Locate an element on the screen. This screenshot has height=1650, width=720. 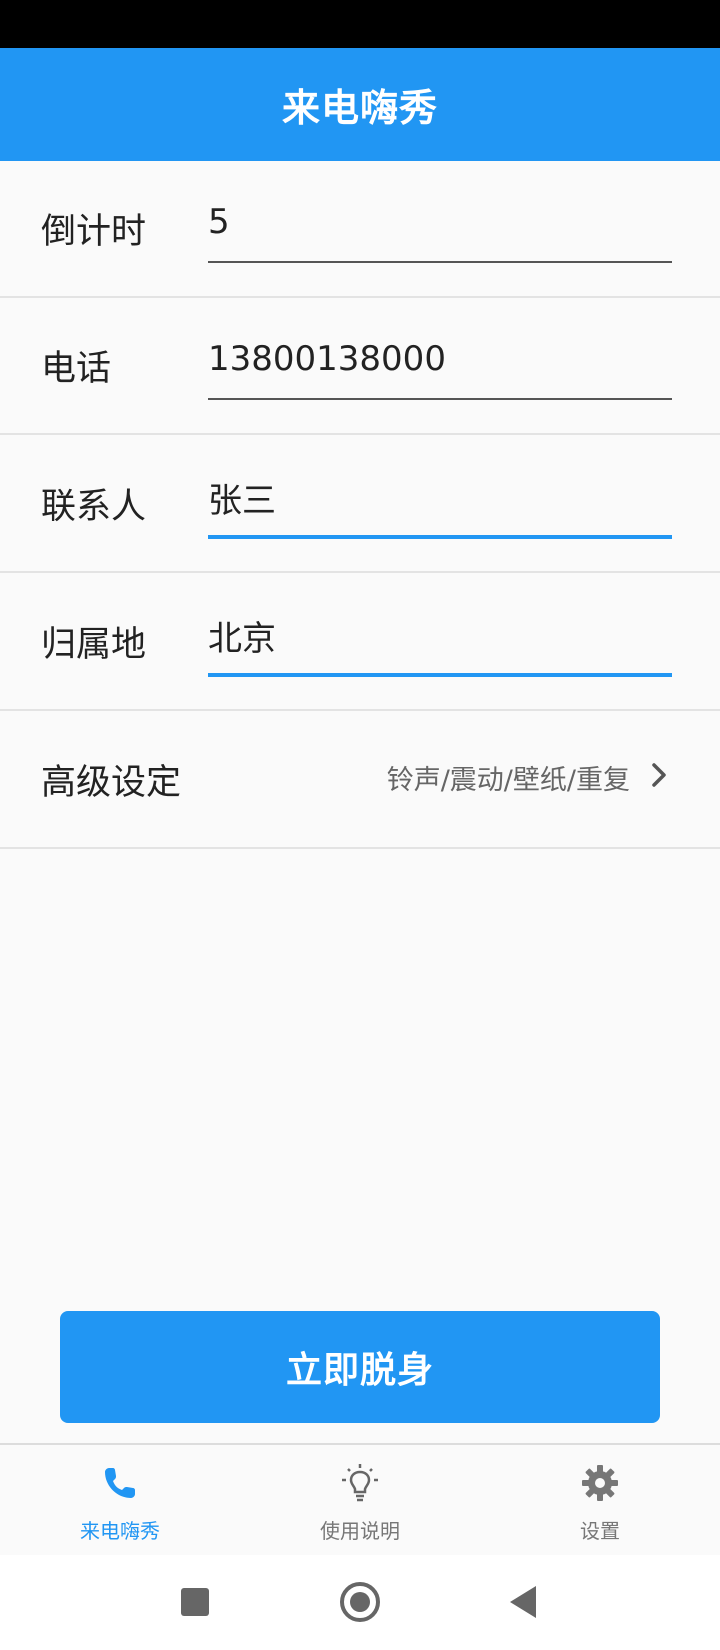
app-bar: 来电嗨秀 is located at coordinates (360, 104).